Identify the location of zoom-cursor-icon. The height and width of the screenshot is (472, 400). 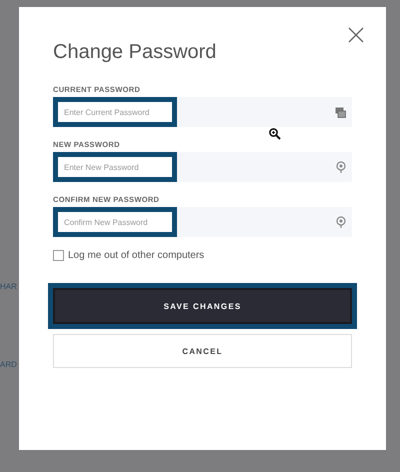
(275, 134).